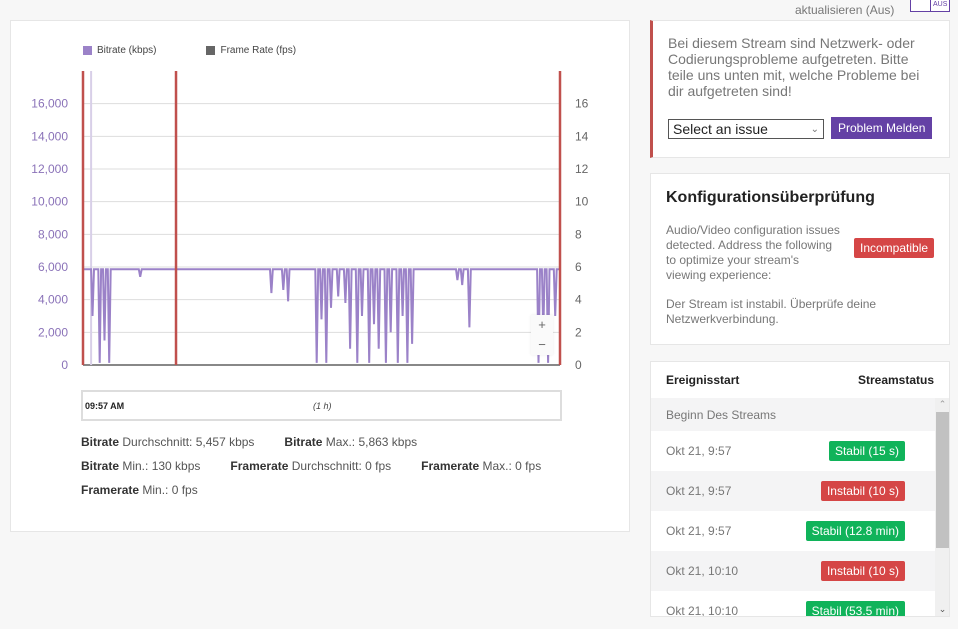 The width and height of the screenshot is (958, 629). Describe the element at coordinates (49, 202) in the screenshot. I see `left-axis-tick: 10,000` at that location.